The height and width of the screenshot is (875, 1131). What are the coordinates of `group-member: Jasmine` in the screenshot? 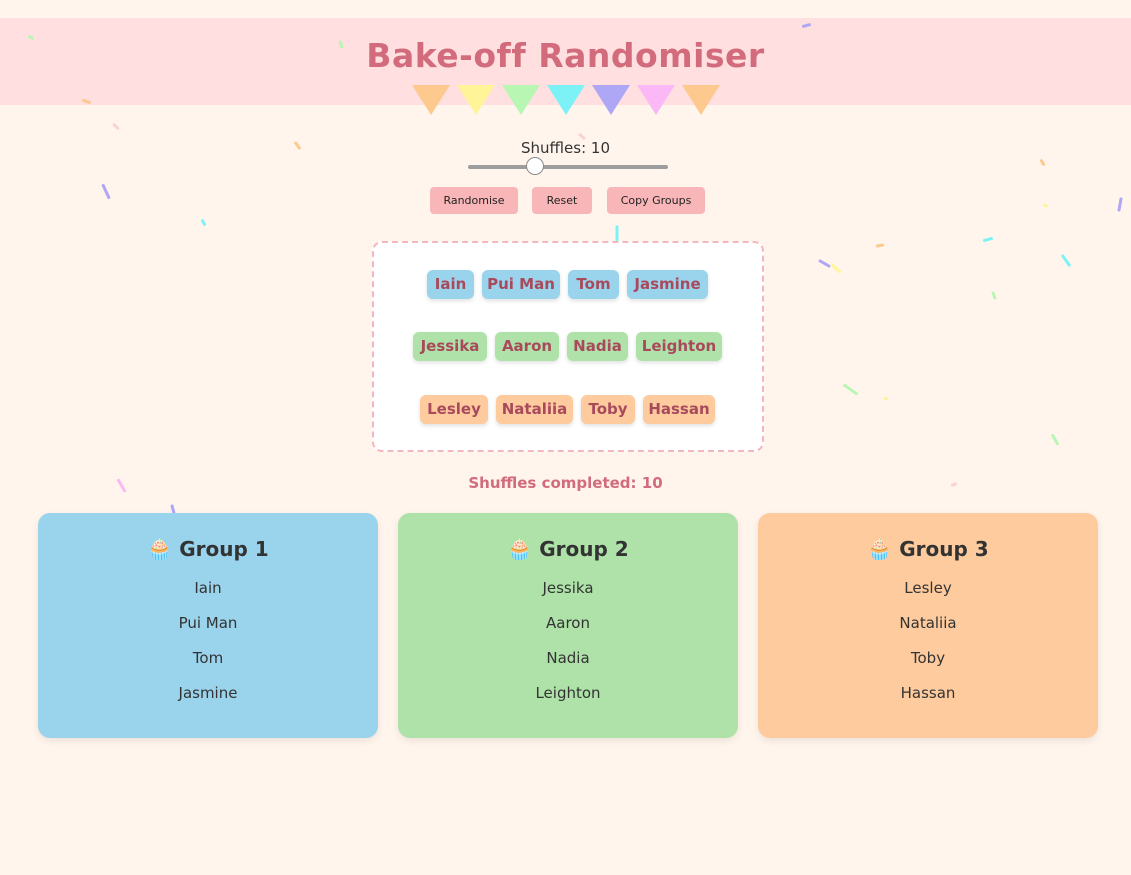 It's located at (208, 693).